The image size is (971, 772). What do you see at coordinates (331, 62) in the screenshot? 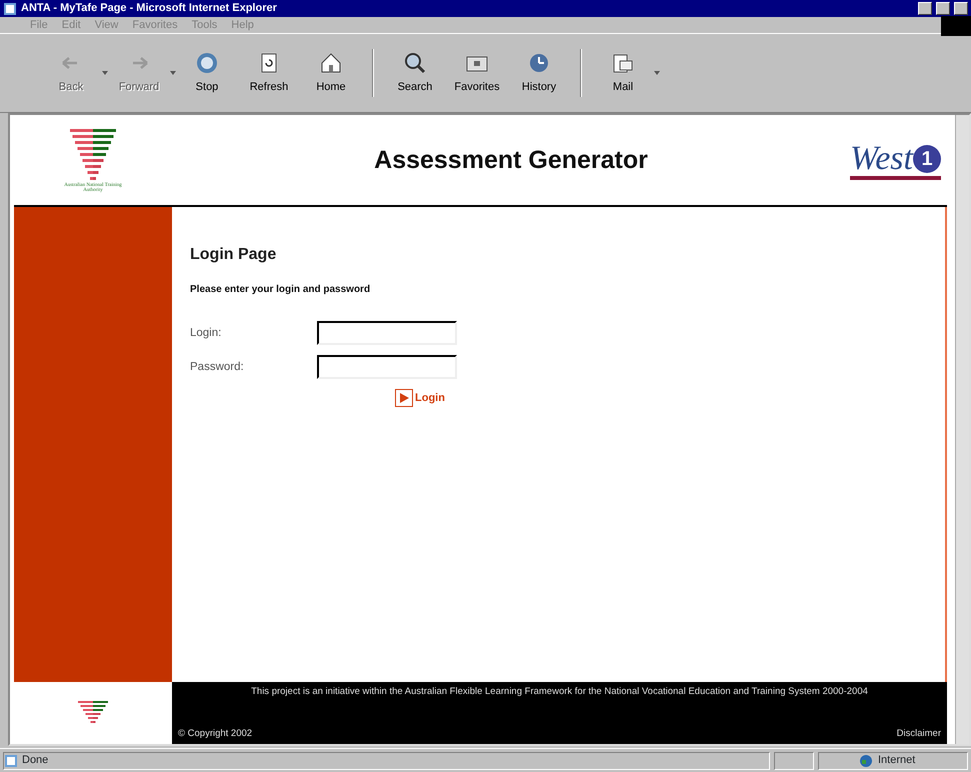
I see `house-icon` at bounding box center [331, 62].